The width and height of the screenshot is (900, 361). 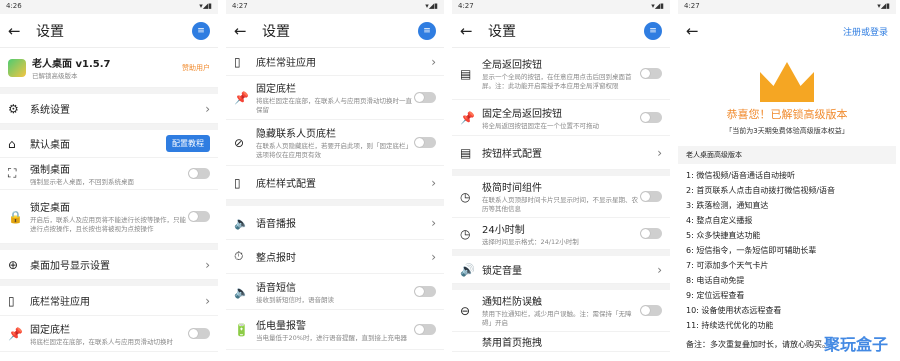 What do you see at coordinates (425, 329) in the screenshot?
I see `low-battery-toggle` at bounding box center [425, 329].